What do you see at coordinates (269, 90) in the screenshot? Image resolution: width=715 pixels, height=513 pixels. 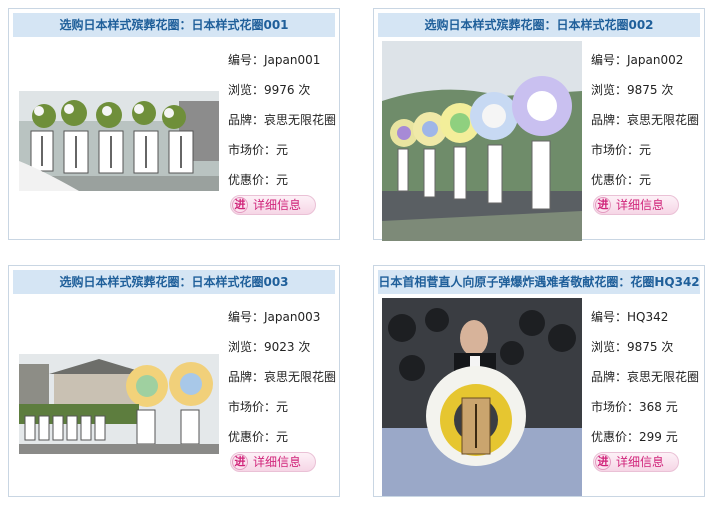 I see `product-views: 浏览：9976 次` at bounding box center [269, 90].